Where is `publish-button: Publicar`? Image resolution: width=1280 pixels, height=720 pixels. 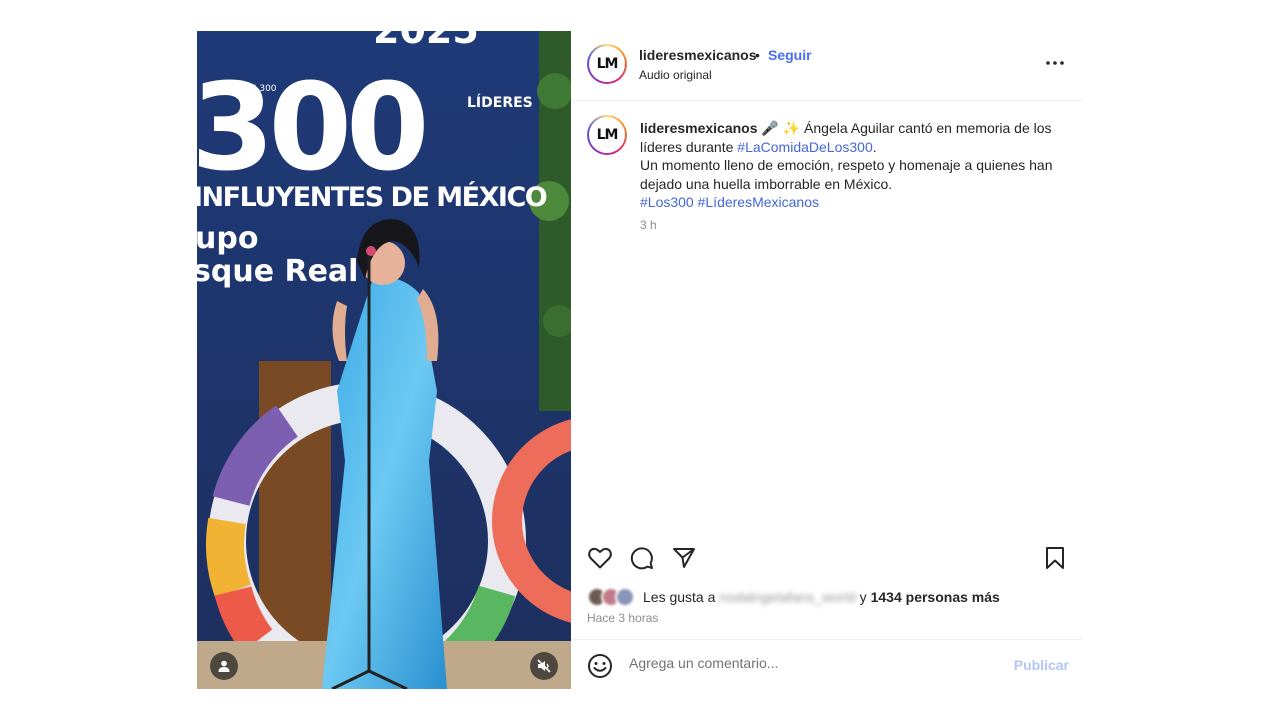
publish-button: Publicar is located at coordinates (1041, 665).